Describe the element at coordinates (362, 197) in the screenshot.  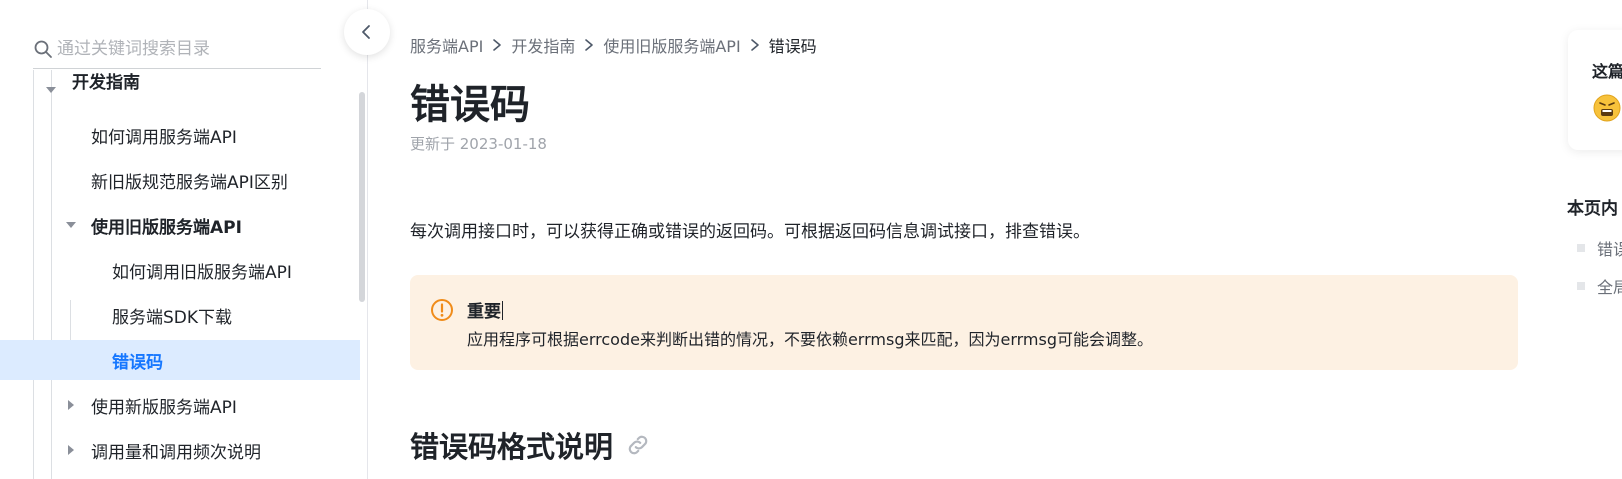
I see `sidebar-scrollbar` at that location.